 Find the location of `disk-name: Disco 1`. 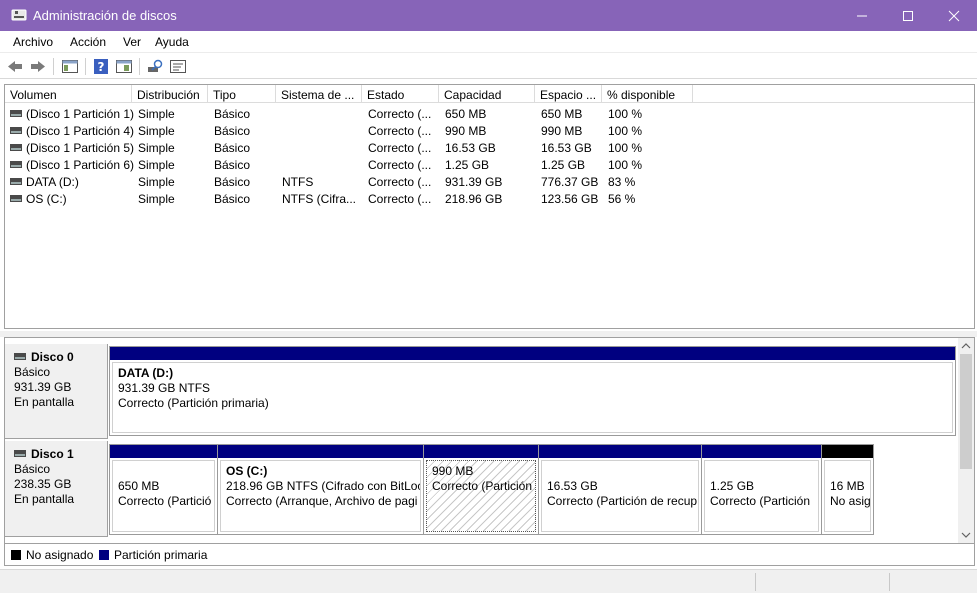

disk-name: Disco 1 is located at coordinates (52, 454).